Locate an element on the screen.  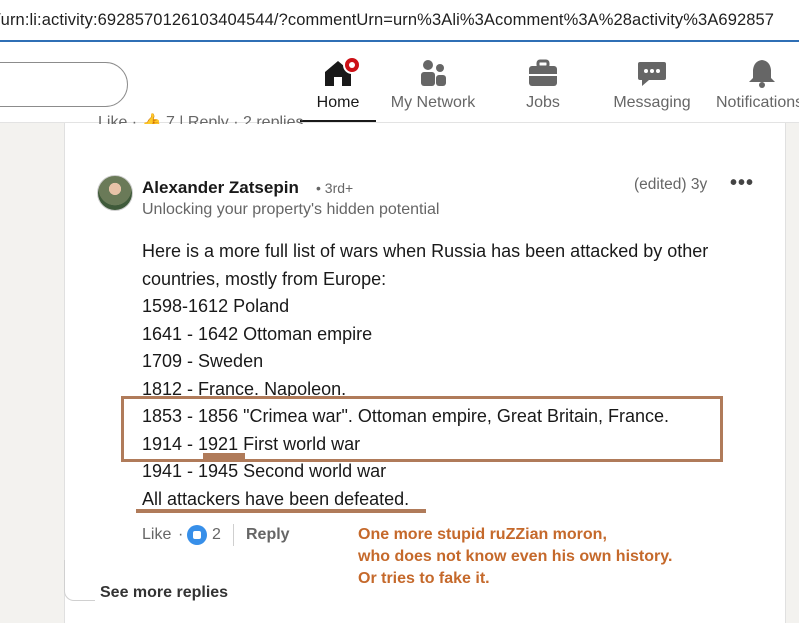
previous-comment-actions: Like · 👍 7 | Reply · 2 replies is located at coordinates (200, 118).